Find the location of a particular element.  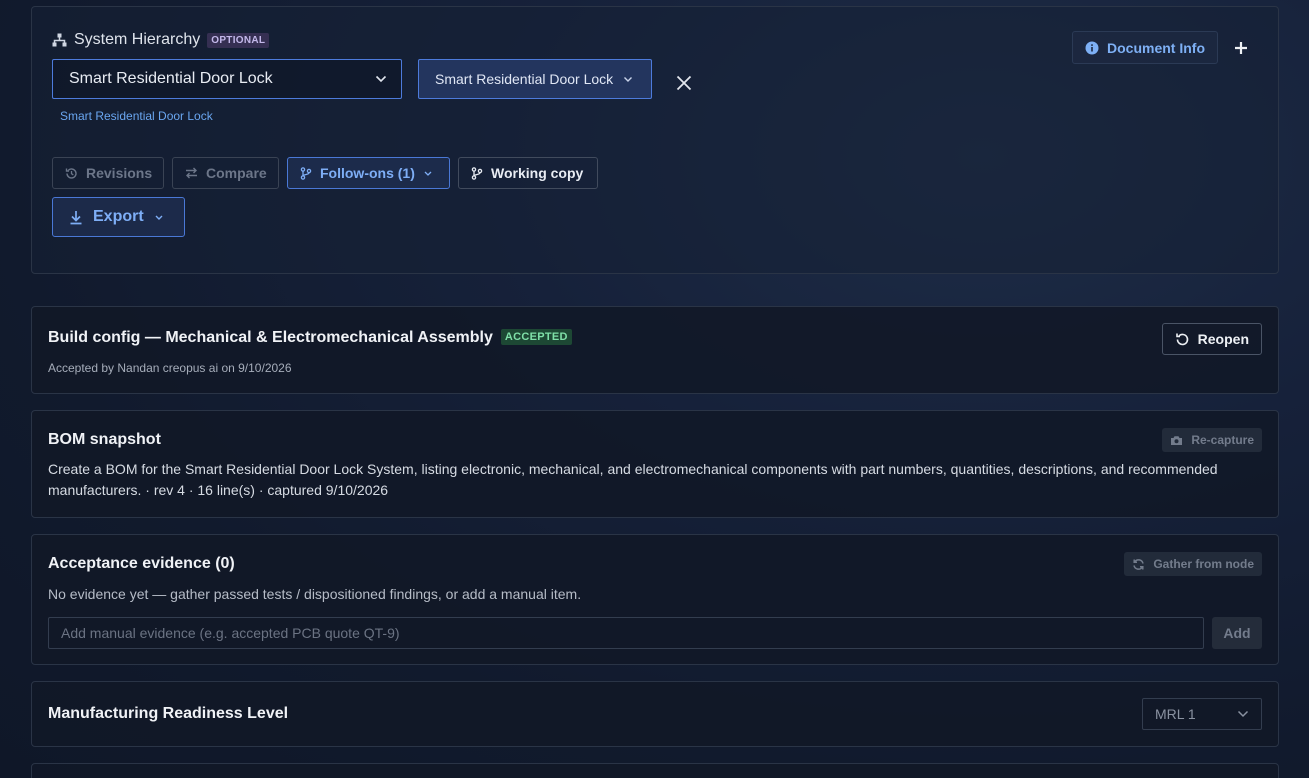

status-badge: ACCEPTED is located at coordinates (536, 337).